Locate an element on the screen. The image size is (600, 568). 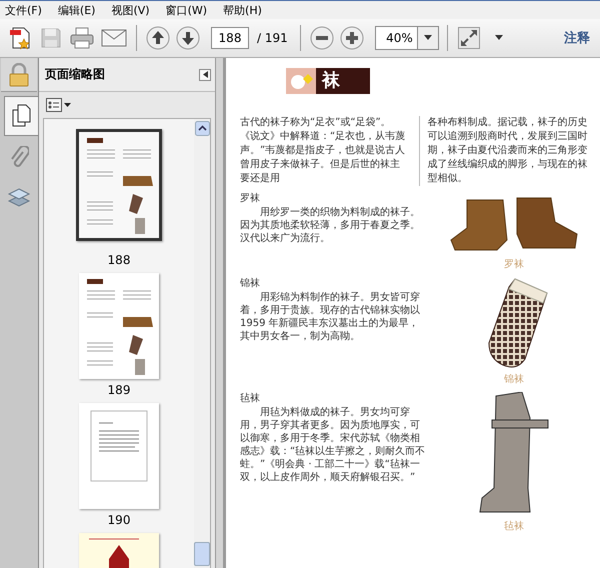
sidebar-tab is located at coordinates (21, 116).